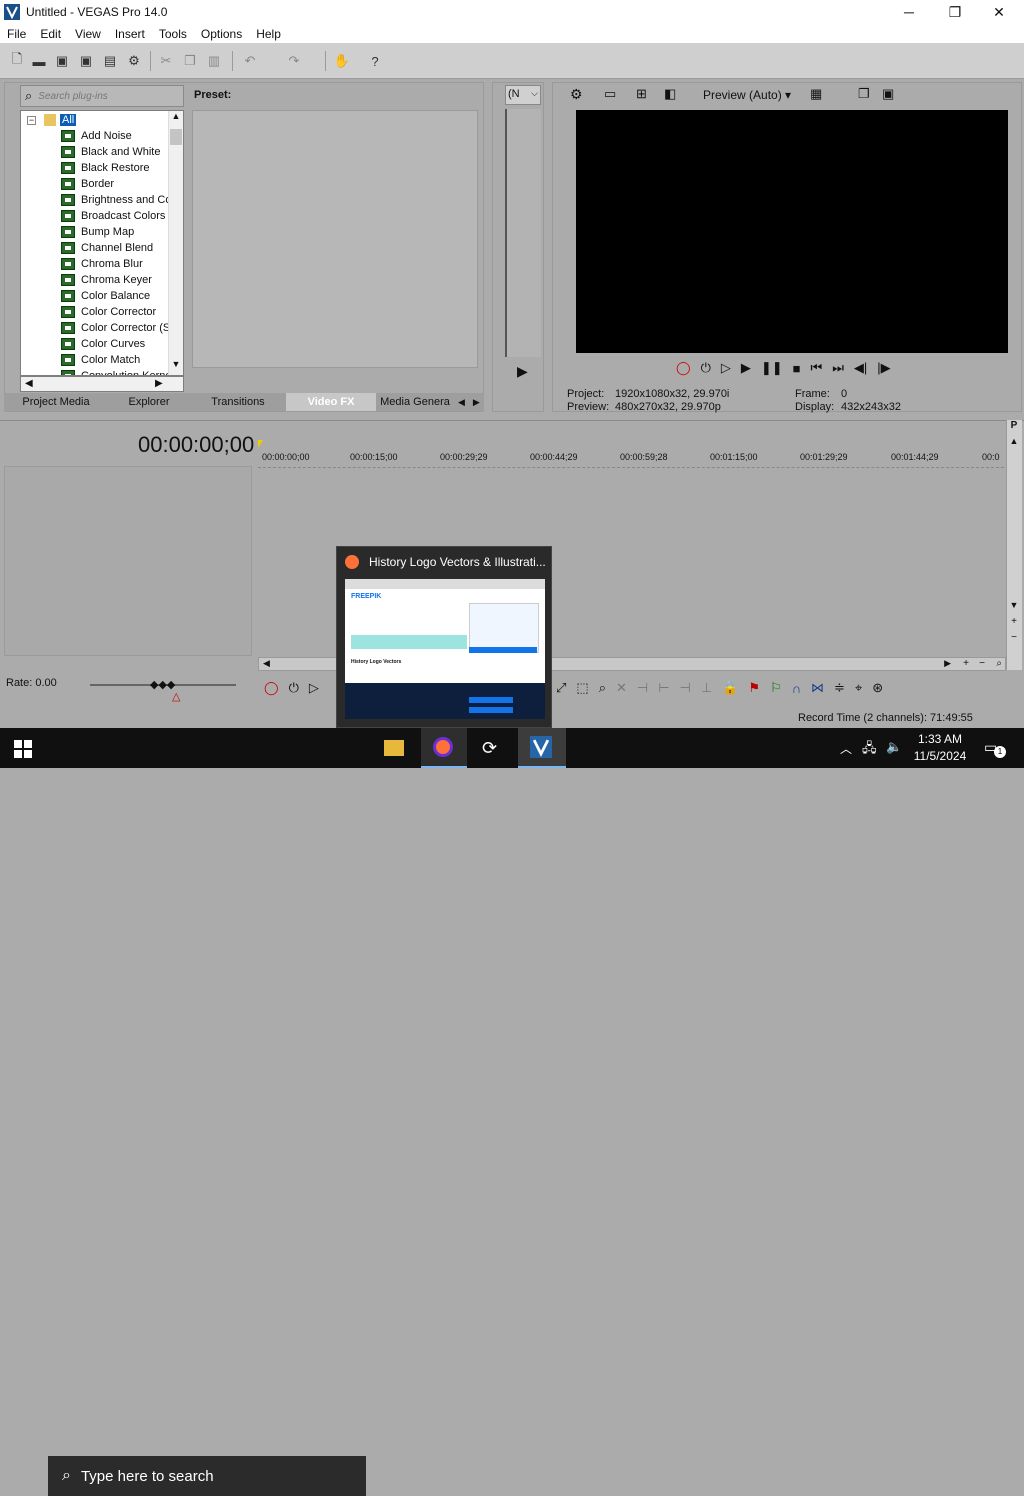 Image resolution: width=1024 pixels, height=1496 pixels. I want to click on ripple-edit-icon: ≑, so click(839, 688).